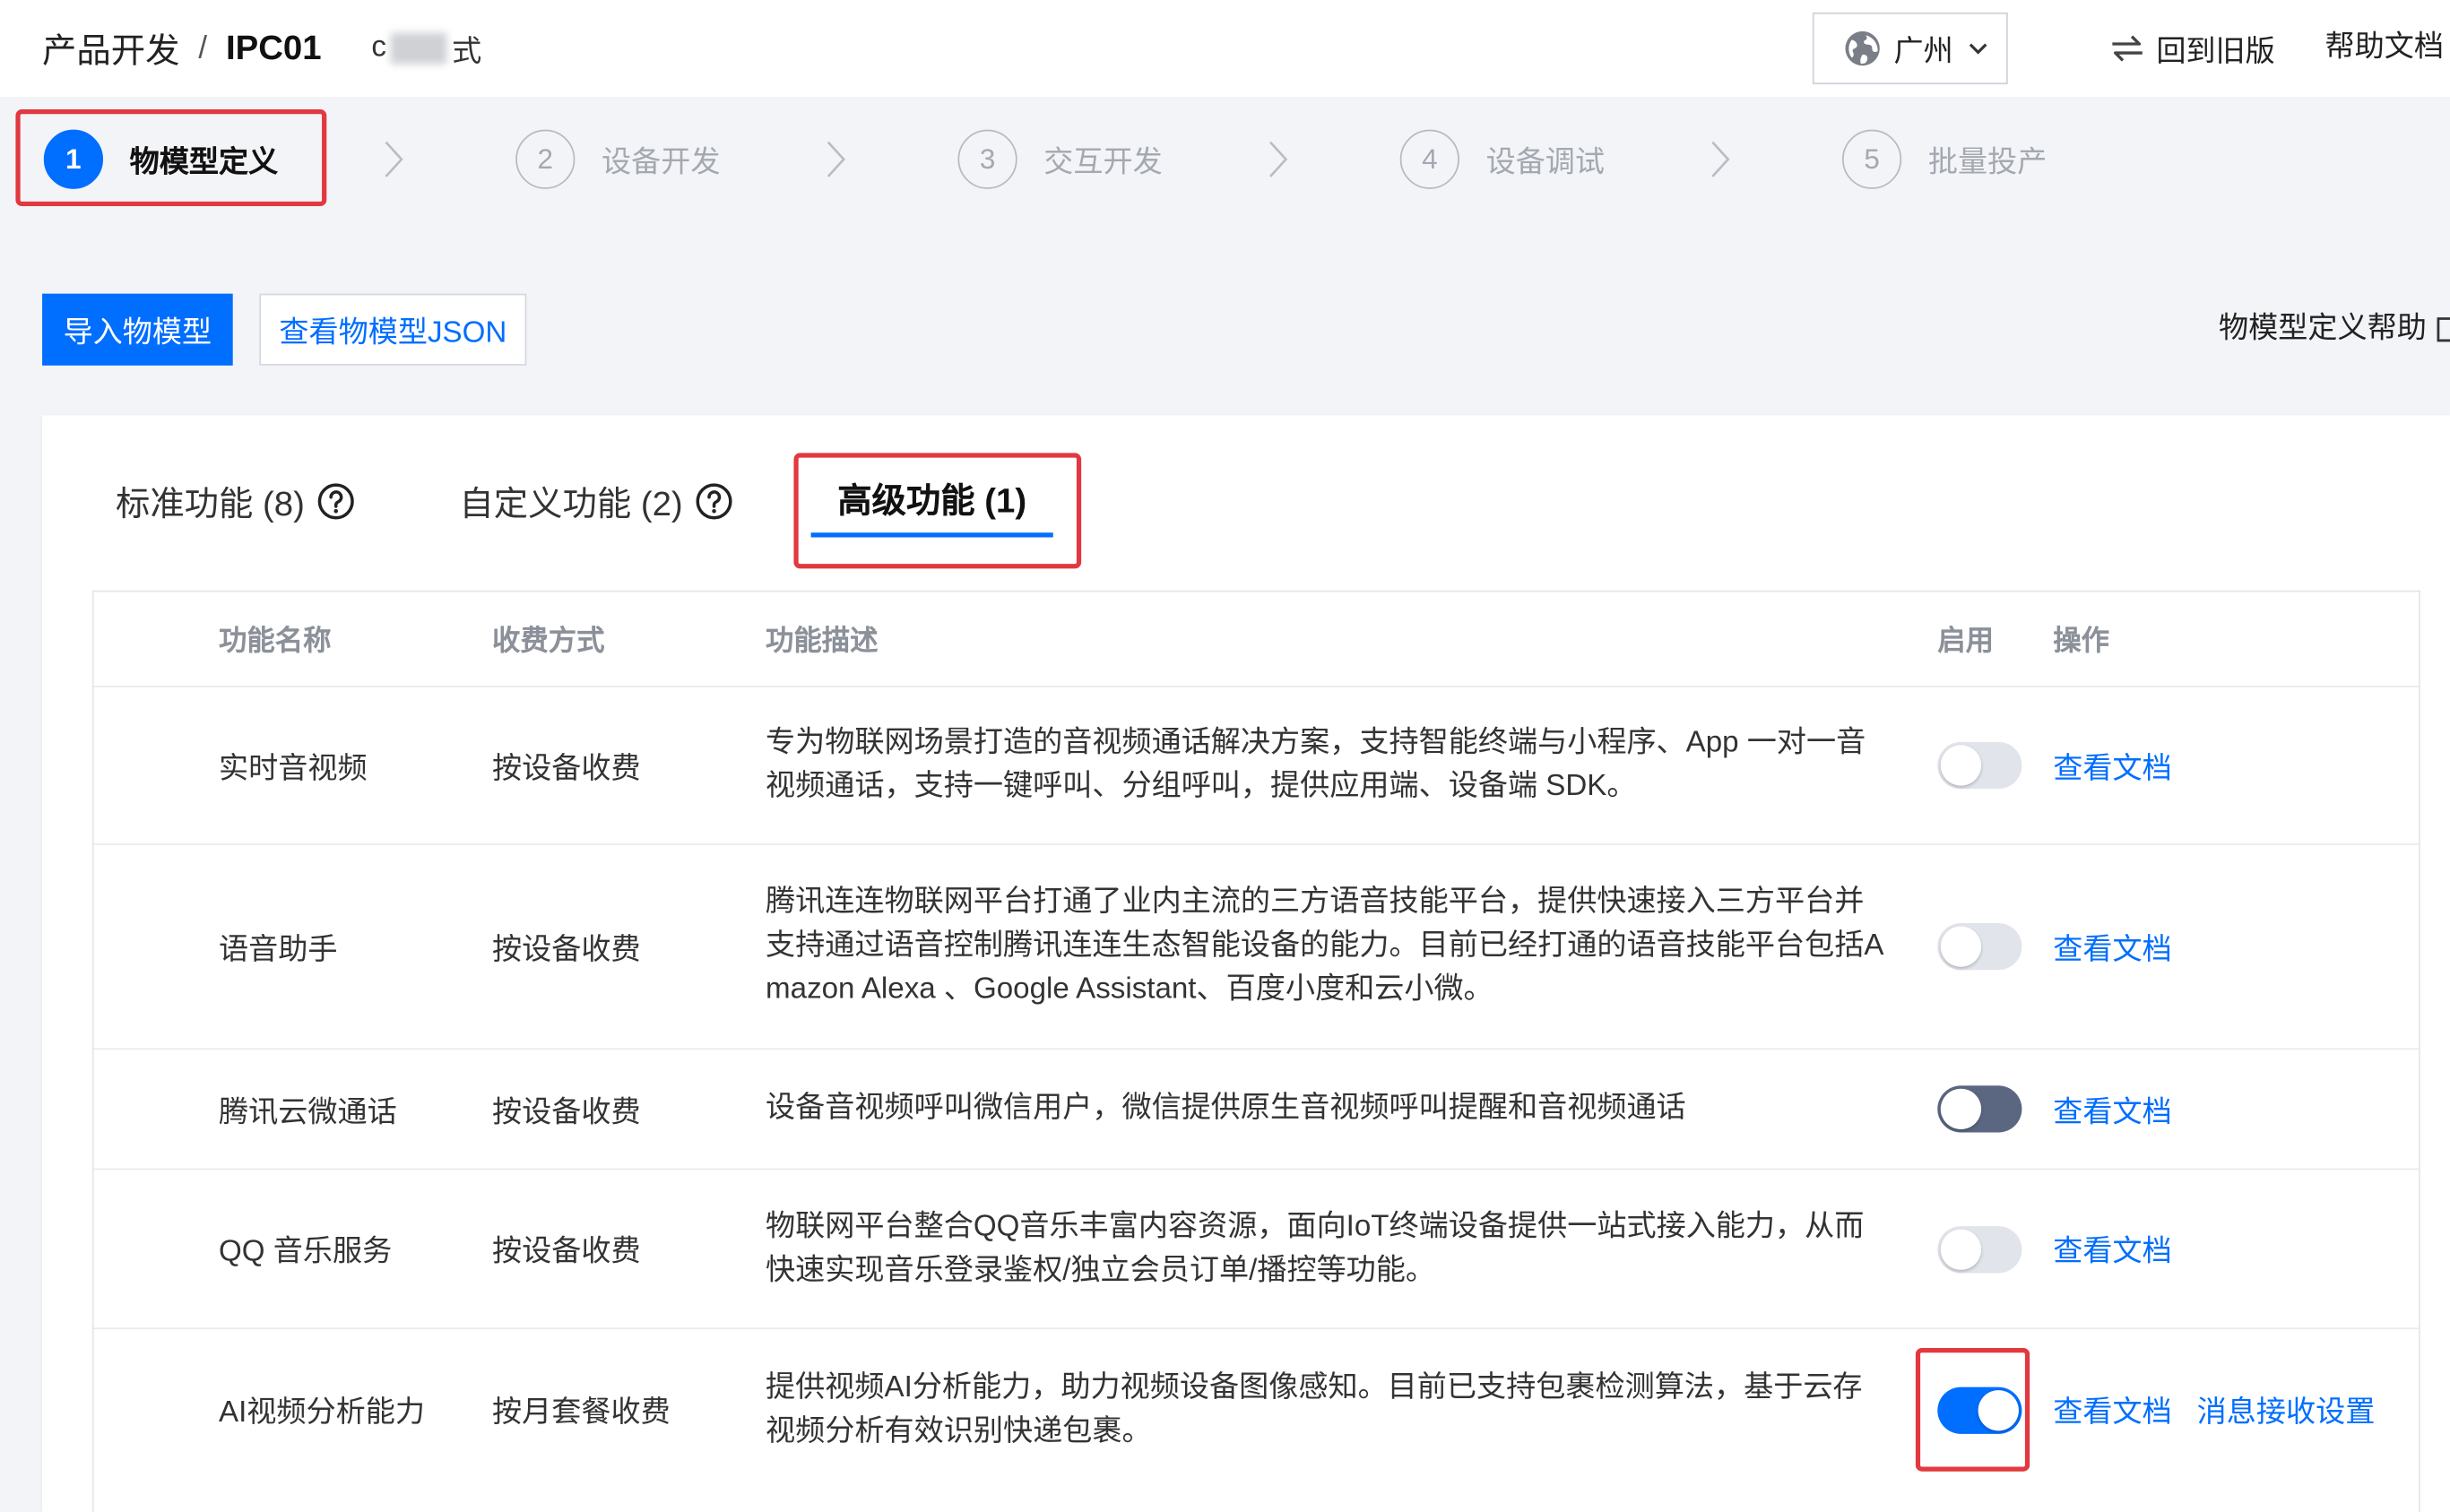 The width and height of the screenshot is (2450, 1512). Describe the element at coordinates (1201, 786) in the screenshot. I see `description-line: 视频通话，支持一键呼叫、分组呼叫，提供应用端、设备端 SDK。` at that location.